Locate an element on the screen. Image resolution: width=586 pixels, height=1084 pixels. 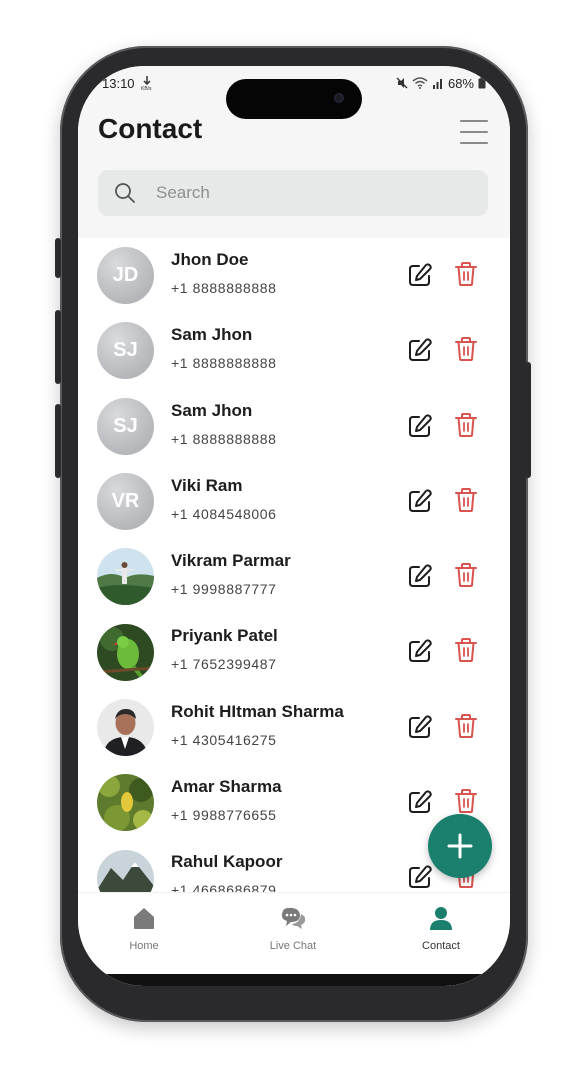
battery-icon is located at coordinates (482, 83).